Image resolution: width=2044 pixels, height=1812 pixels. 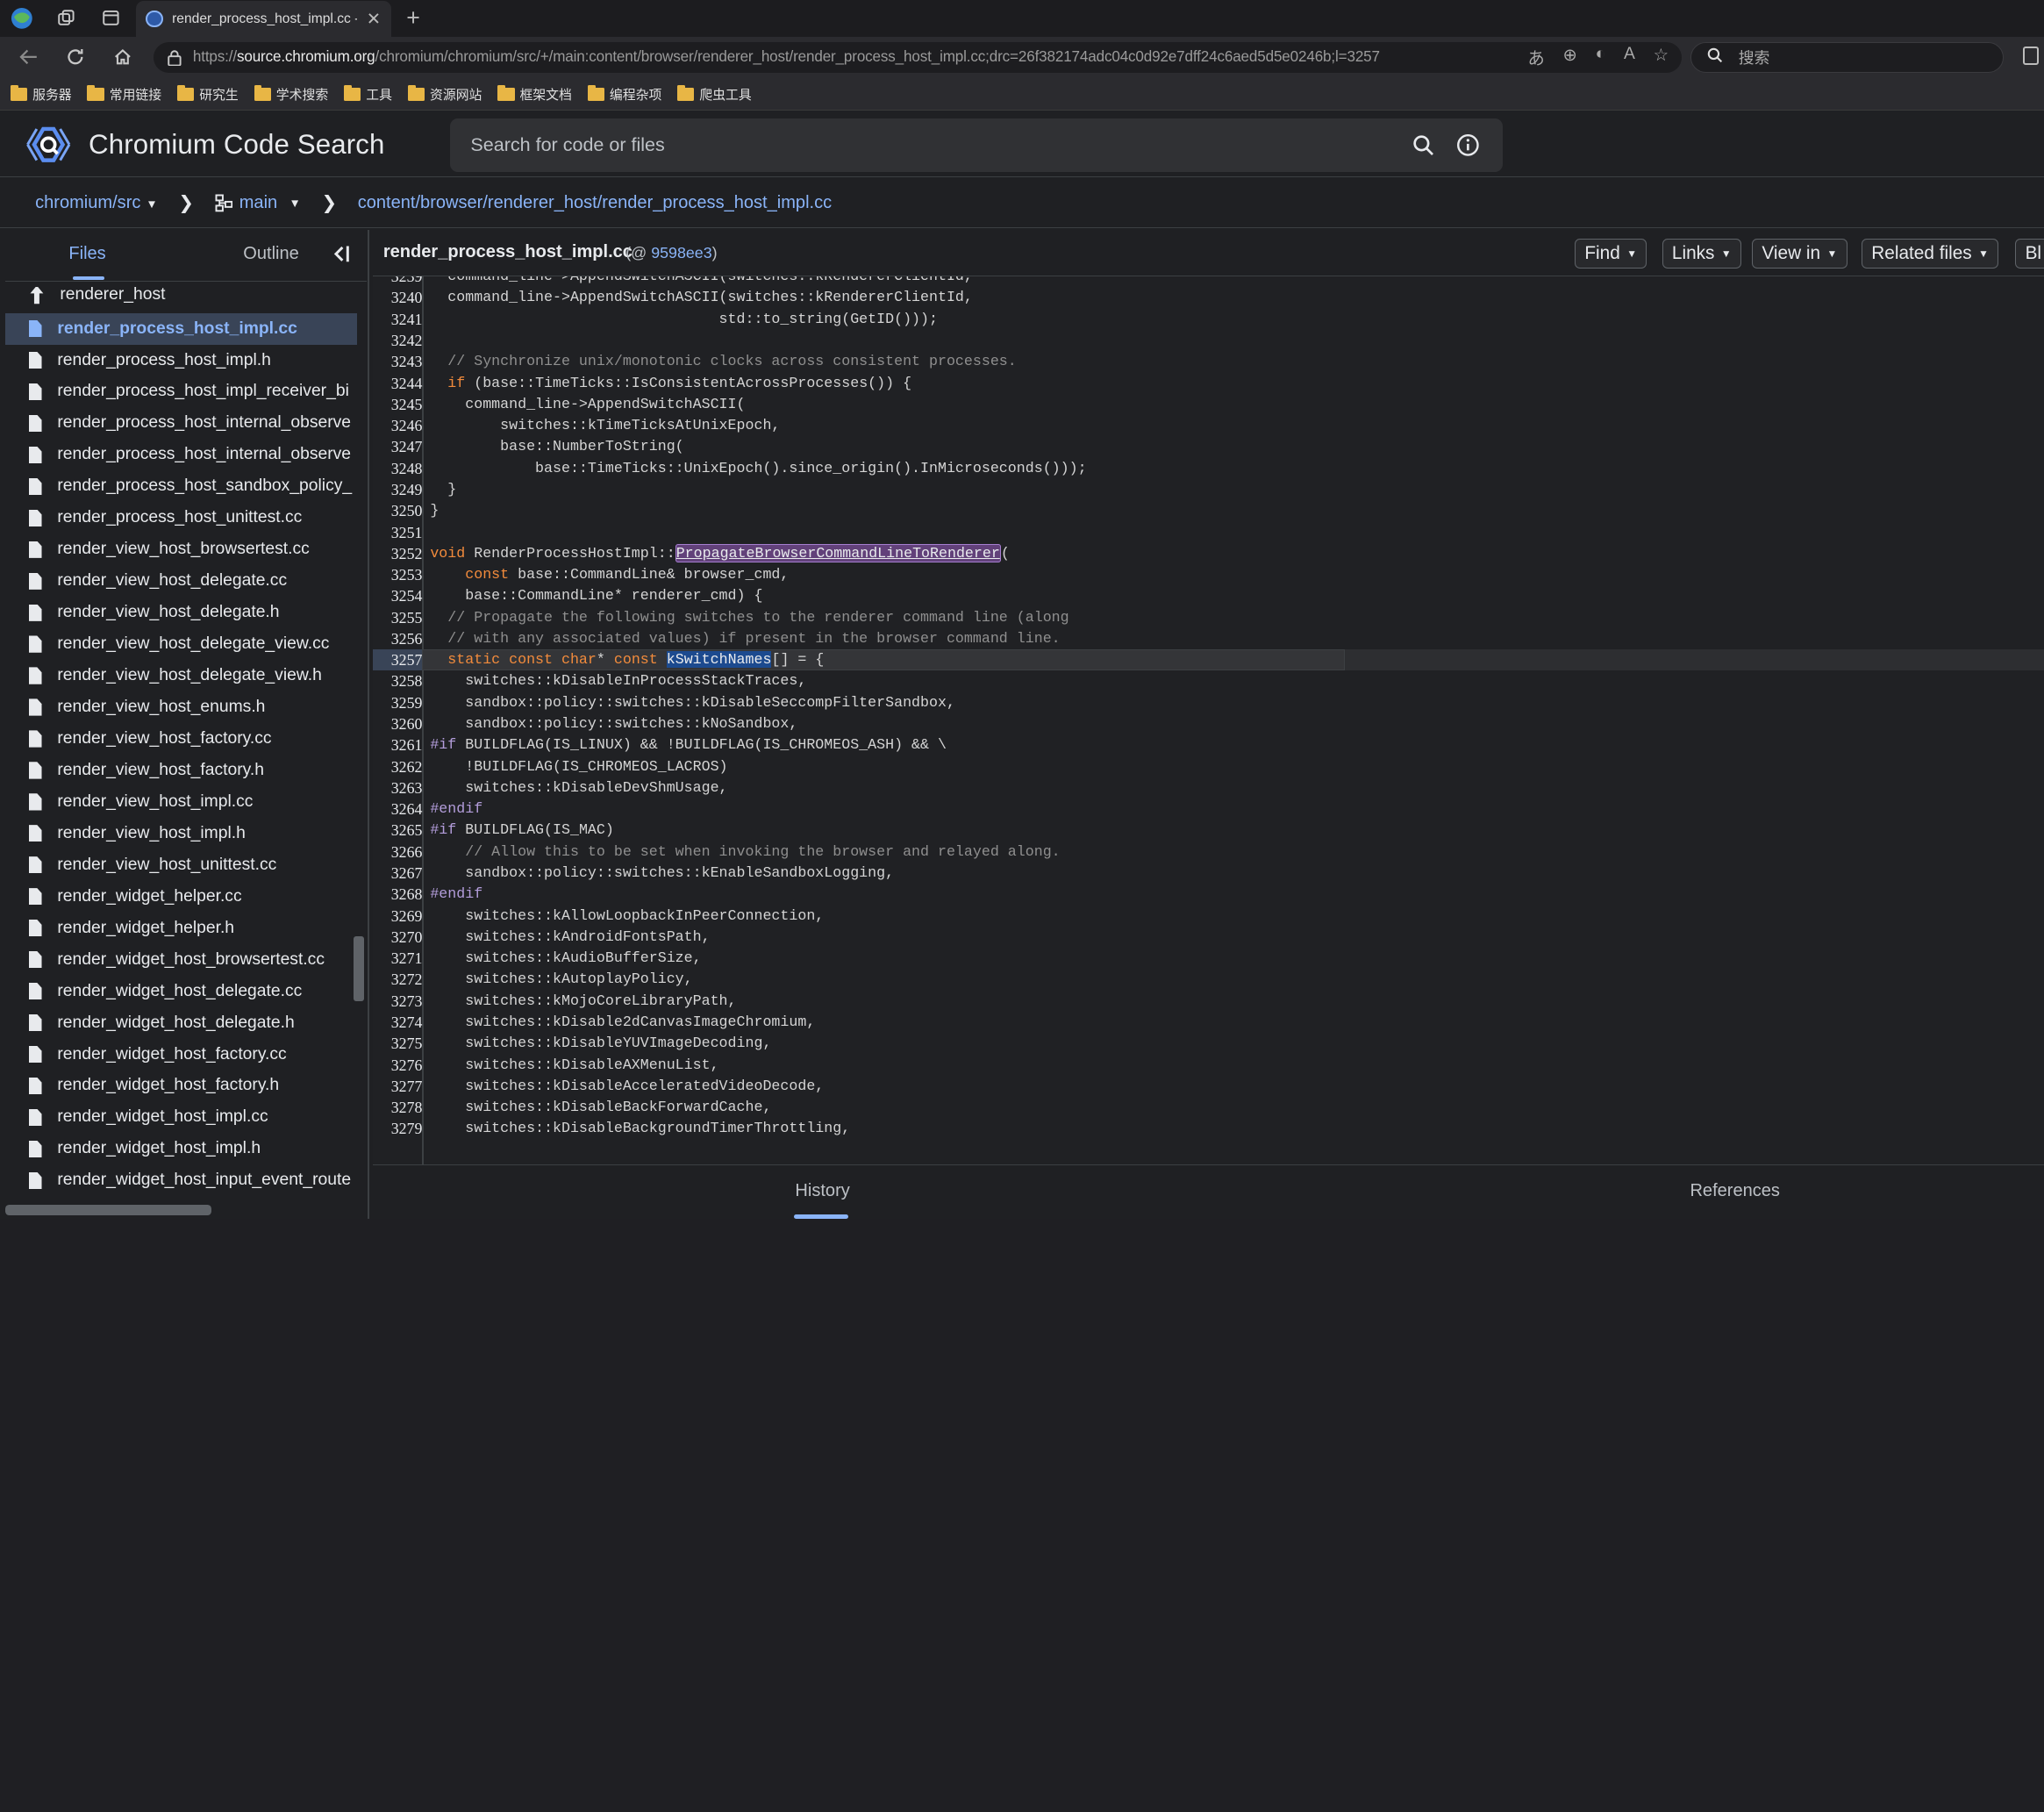 I want to click on file-list-item: render_widget_host_browsertest.cc, so click(x=181, y=960).